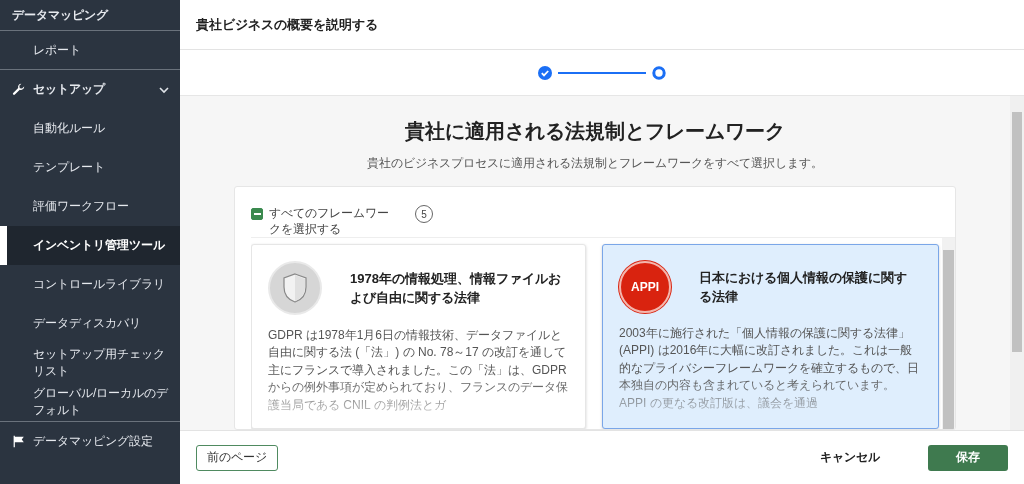  I want to click on sidebar-item: グローバル/ローカルのデフォルト, so click(90, 401).